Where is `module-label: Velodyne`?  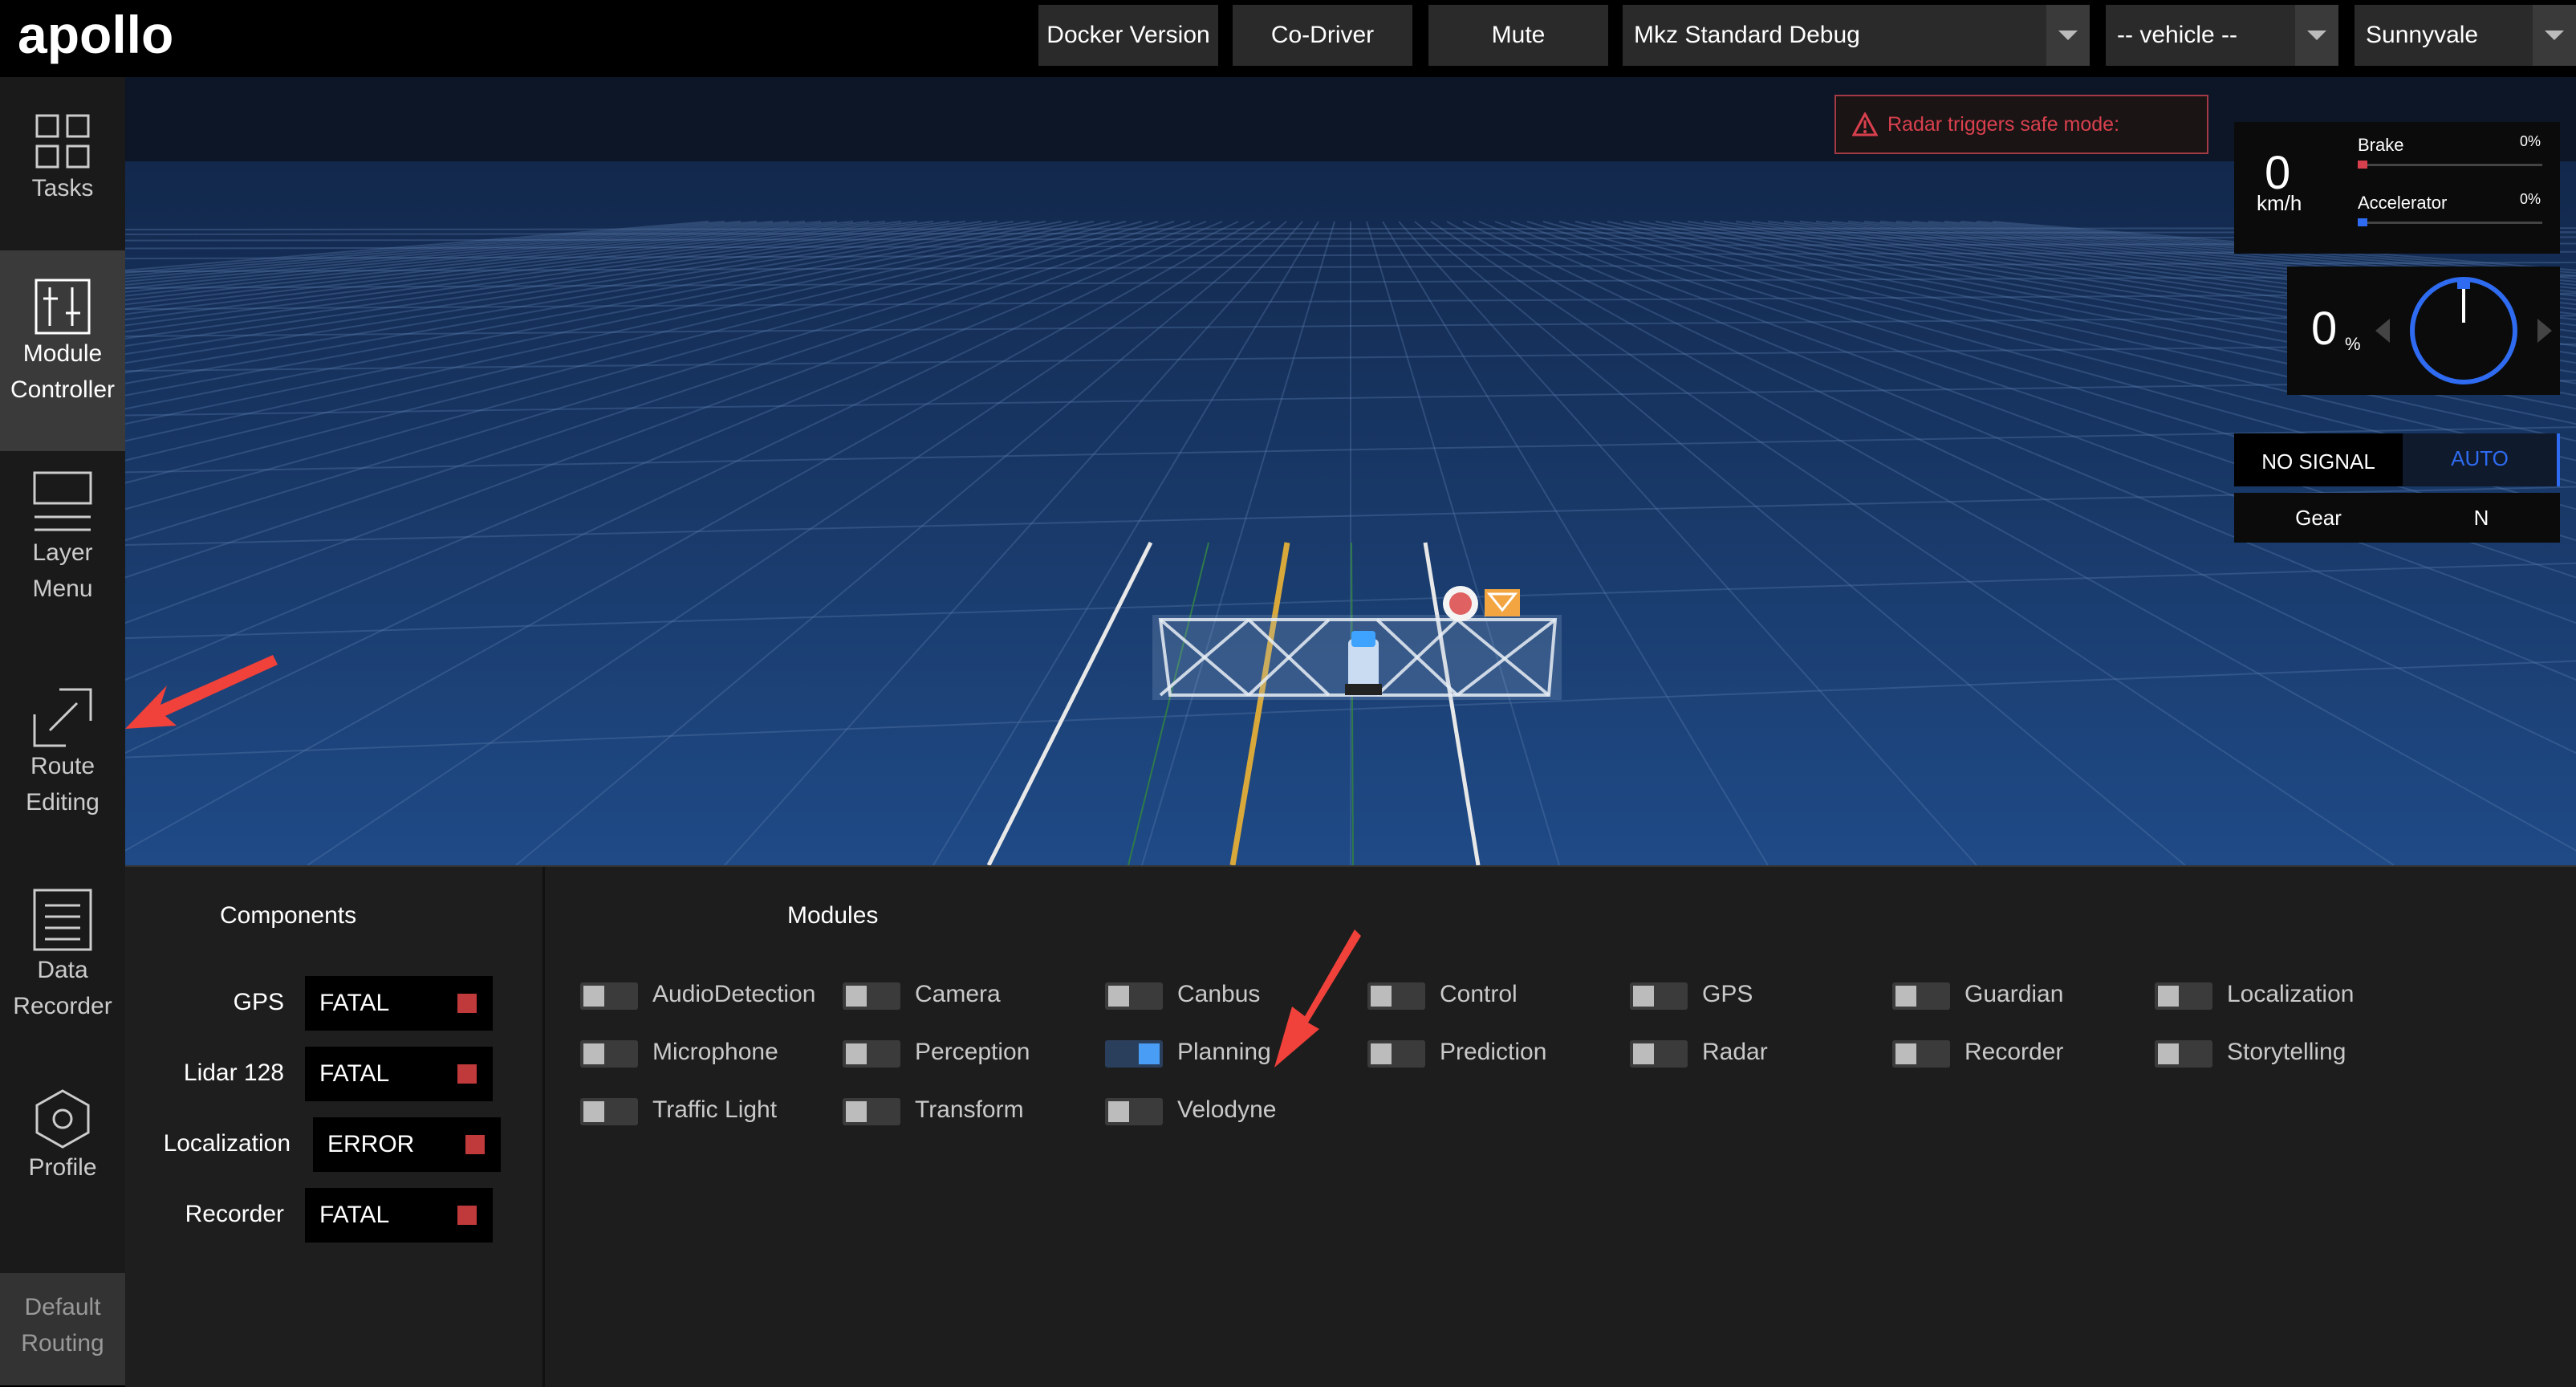 module-label: Velodyne is located at coordinates (1227, 1109).